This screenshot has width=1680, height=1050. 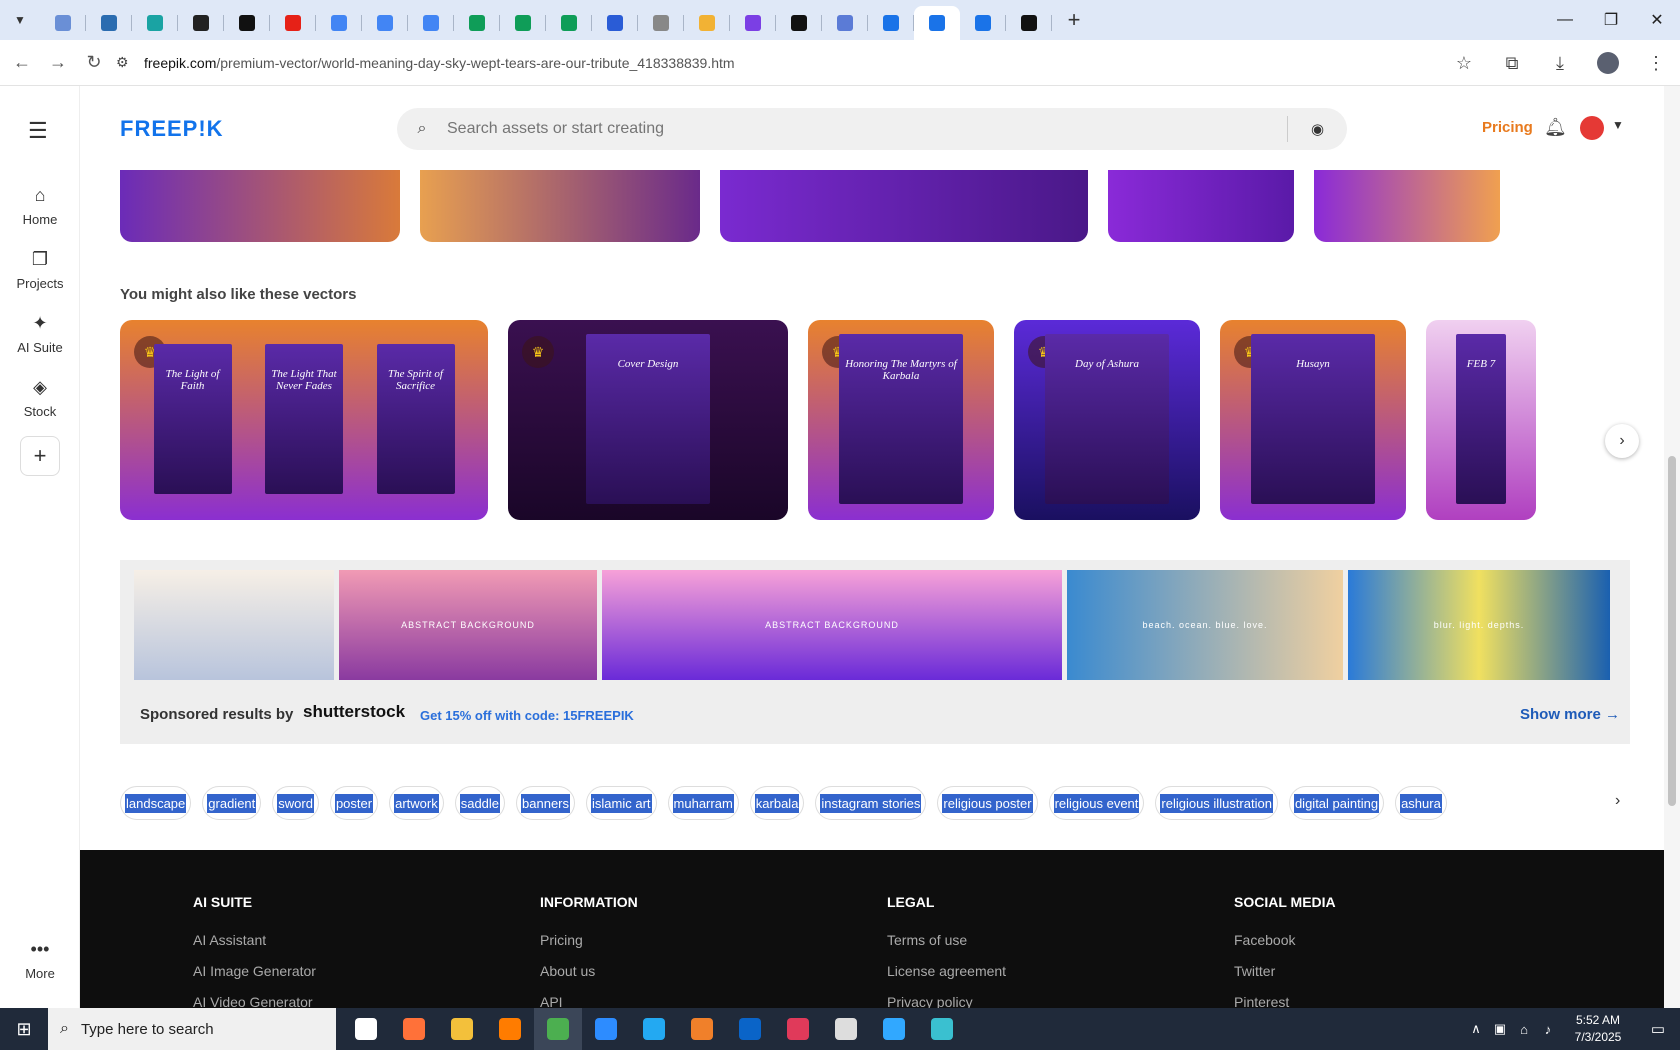 What do you see at coordinates (1555, 127) in the screenshot?
I see `notification-bell-icon: 🔔︎` at bounding box center [1555, 127].